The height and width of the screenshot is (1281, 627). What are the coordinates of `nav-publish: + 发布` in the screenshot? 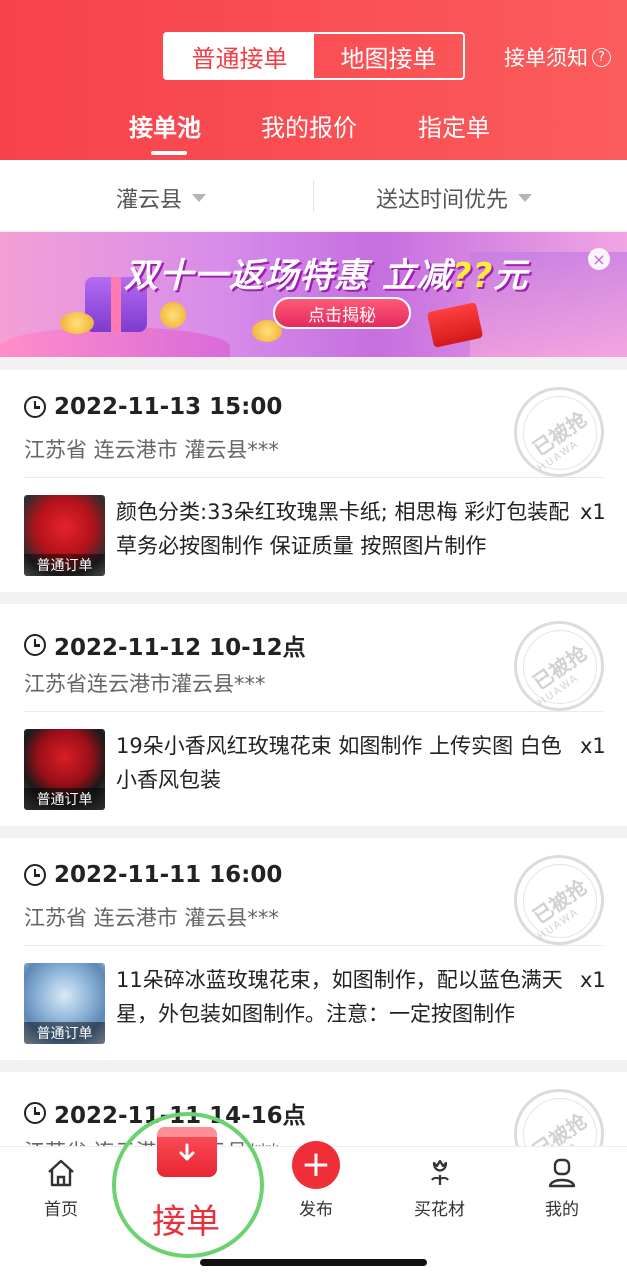 It's located at (316, 1180).